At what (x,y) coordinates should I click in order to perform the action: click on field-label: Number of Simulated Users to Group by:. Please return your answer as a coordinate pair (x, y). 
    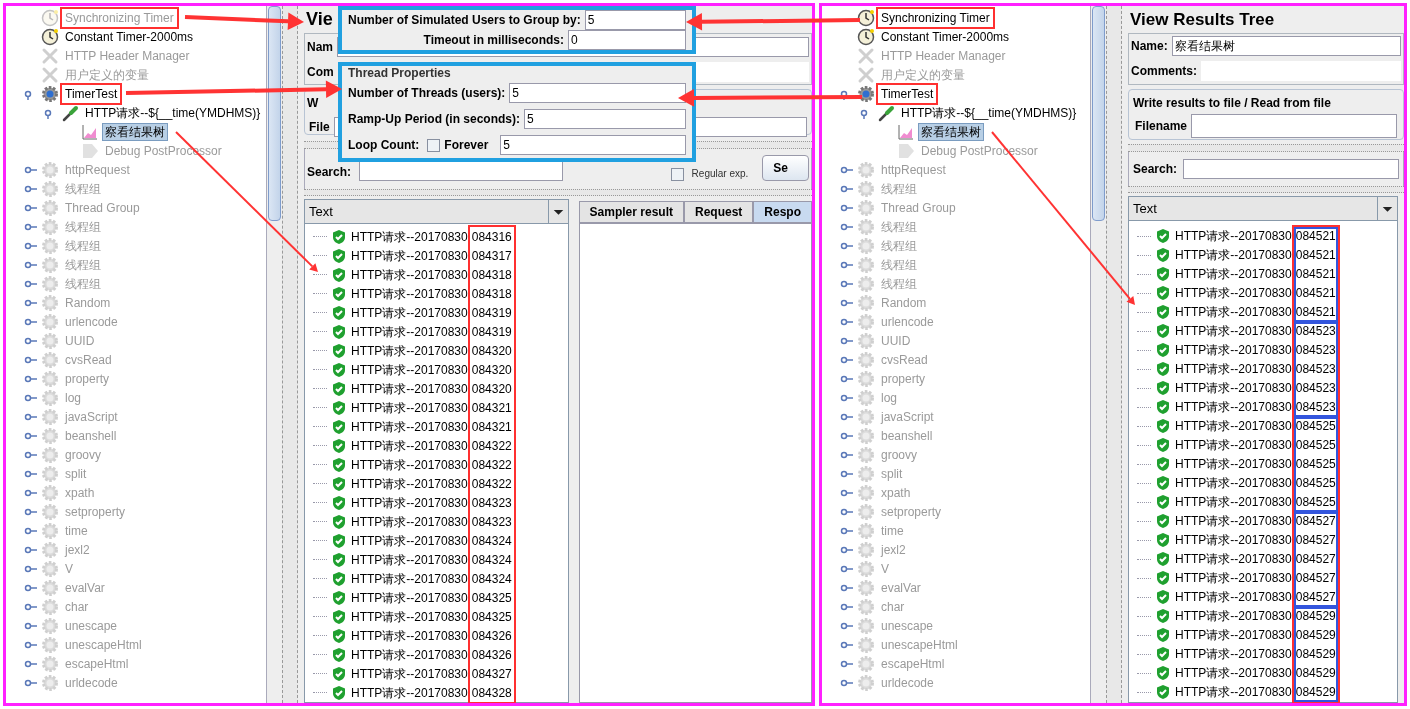
    Looking at the image, I should click on (464, 20).